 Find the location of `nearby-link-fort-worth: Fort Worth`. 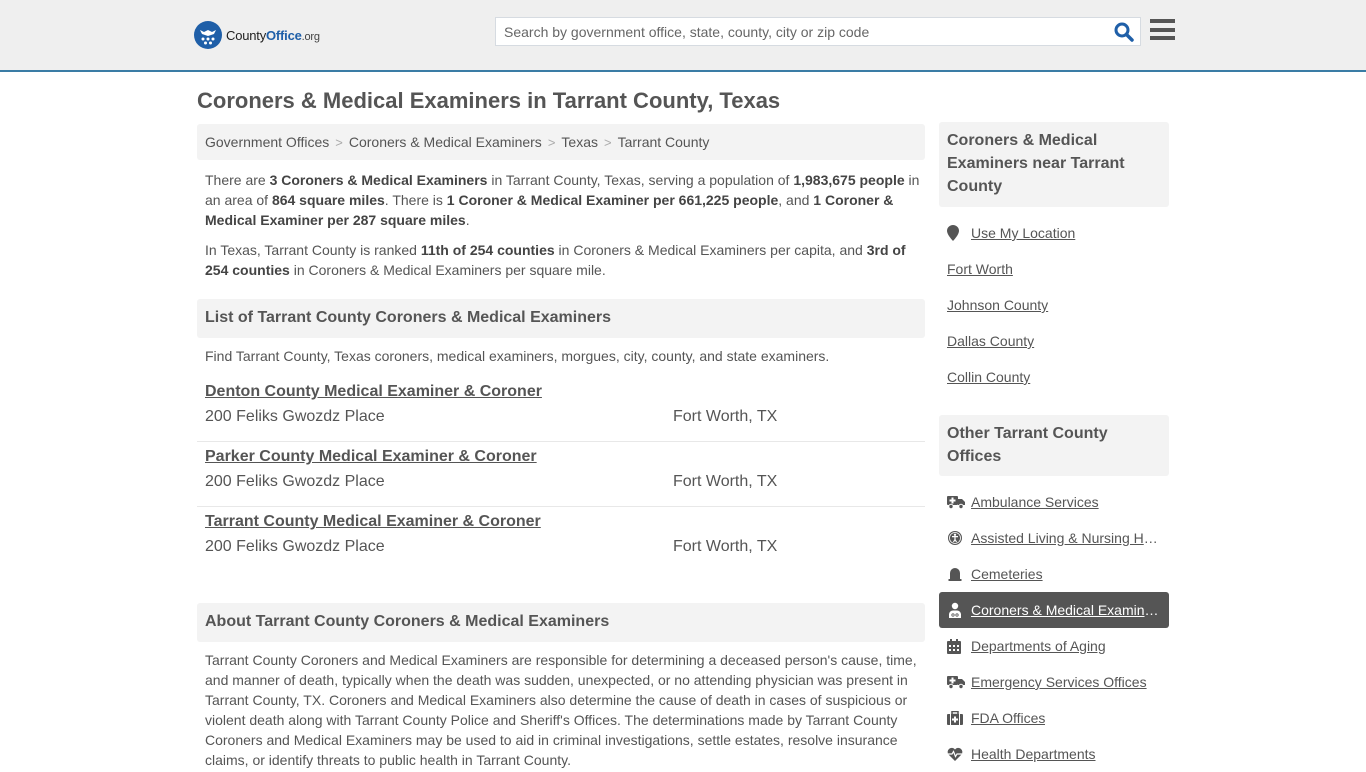

nearby-link-fort-worth: Fort Worth is located at coordinates (980, 269).